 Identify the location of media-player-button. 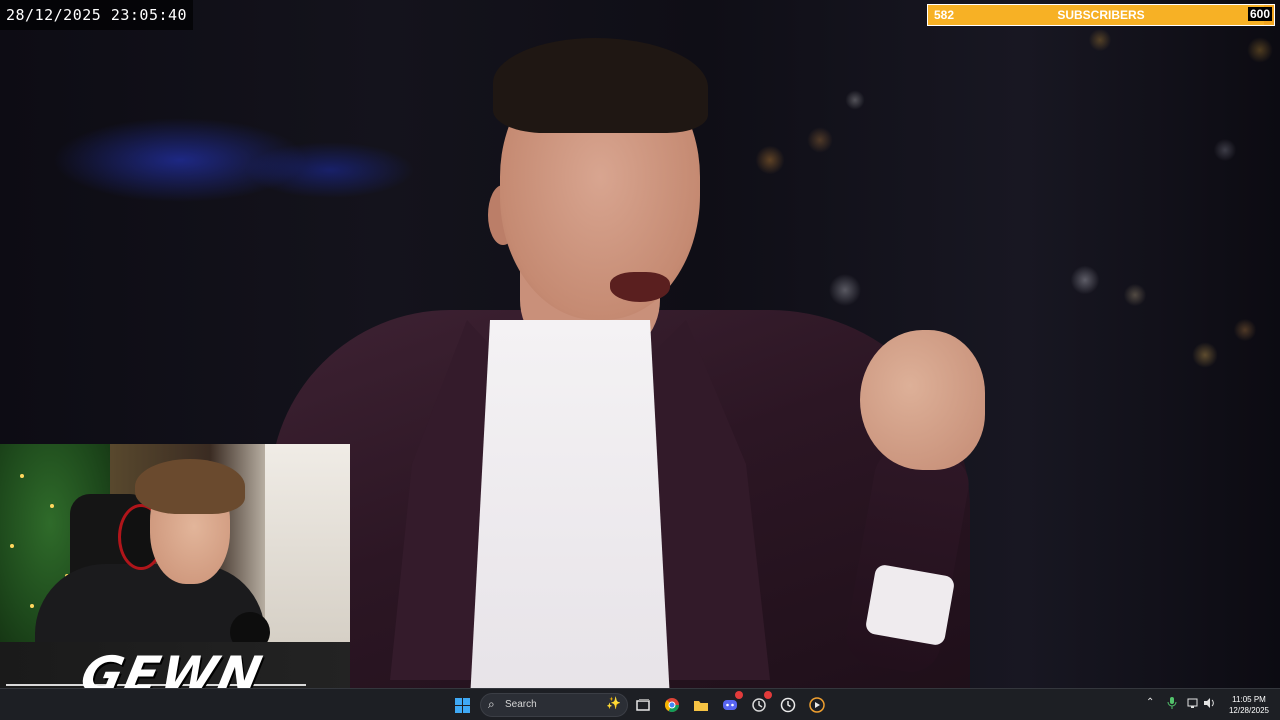
(817, 705).